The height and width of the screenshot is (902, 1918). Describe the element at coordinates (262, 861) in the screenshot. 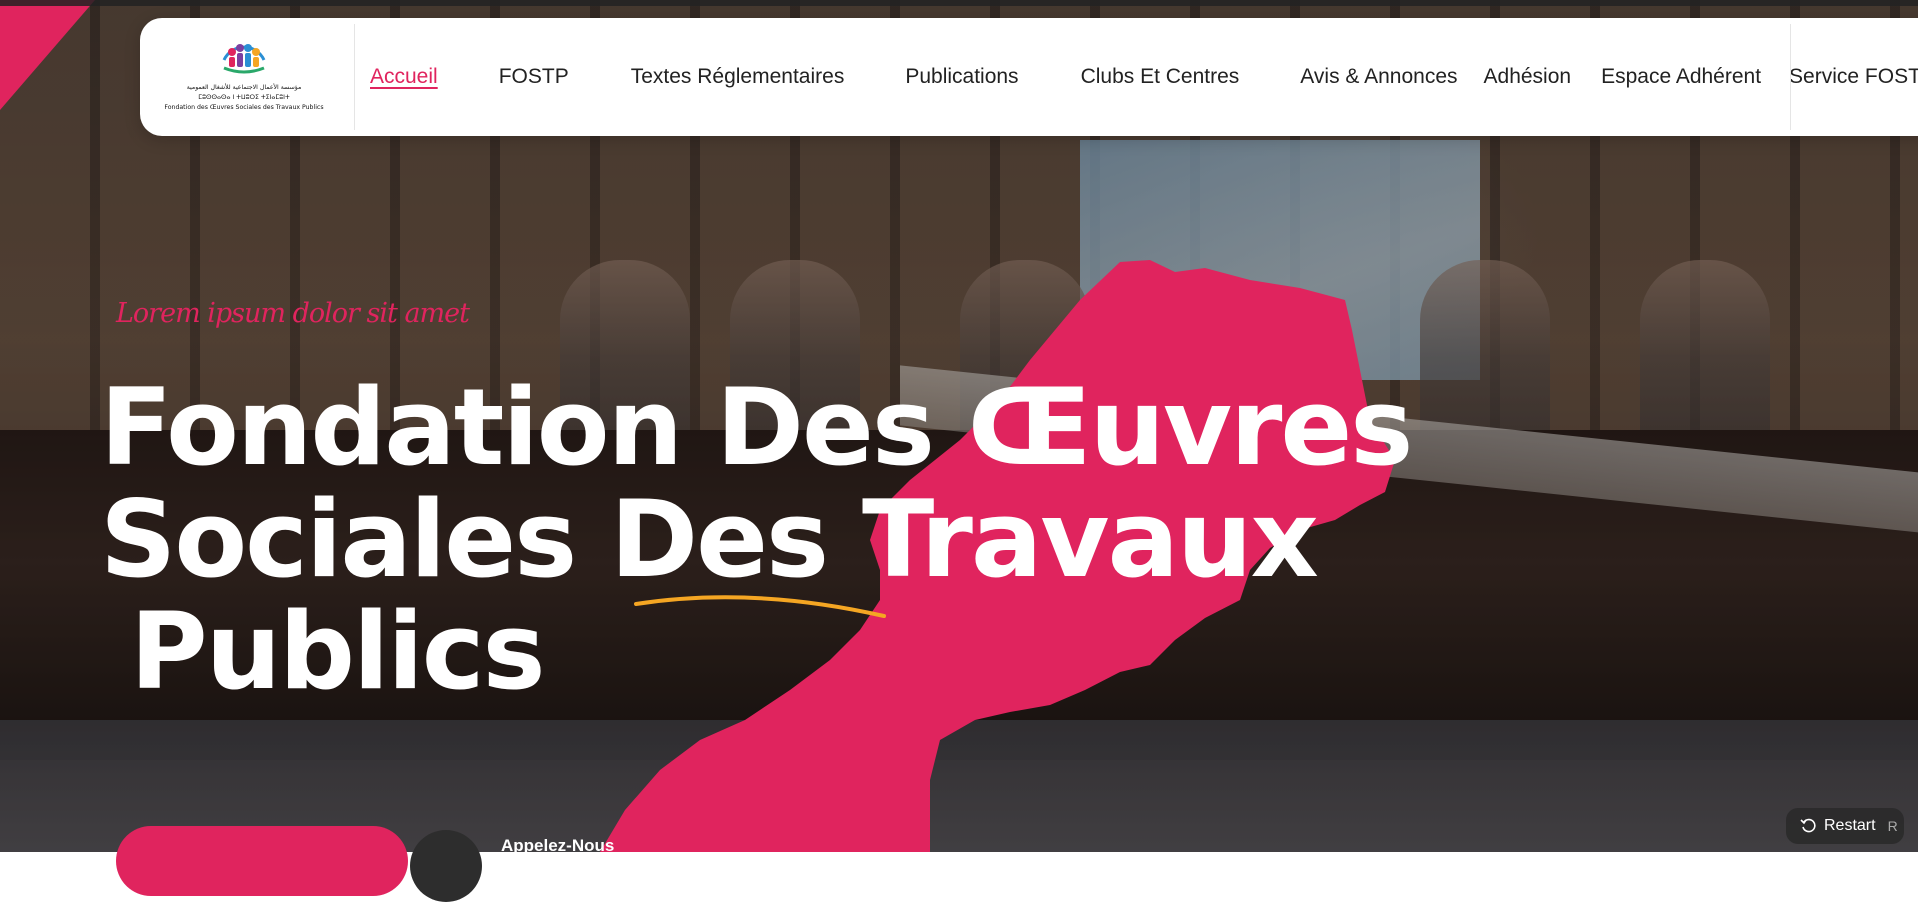

I see `hero-cta-button` at that location.